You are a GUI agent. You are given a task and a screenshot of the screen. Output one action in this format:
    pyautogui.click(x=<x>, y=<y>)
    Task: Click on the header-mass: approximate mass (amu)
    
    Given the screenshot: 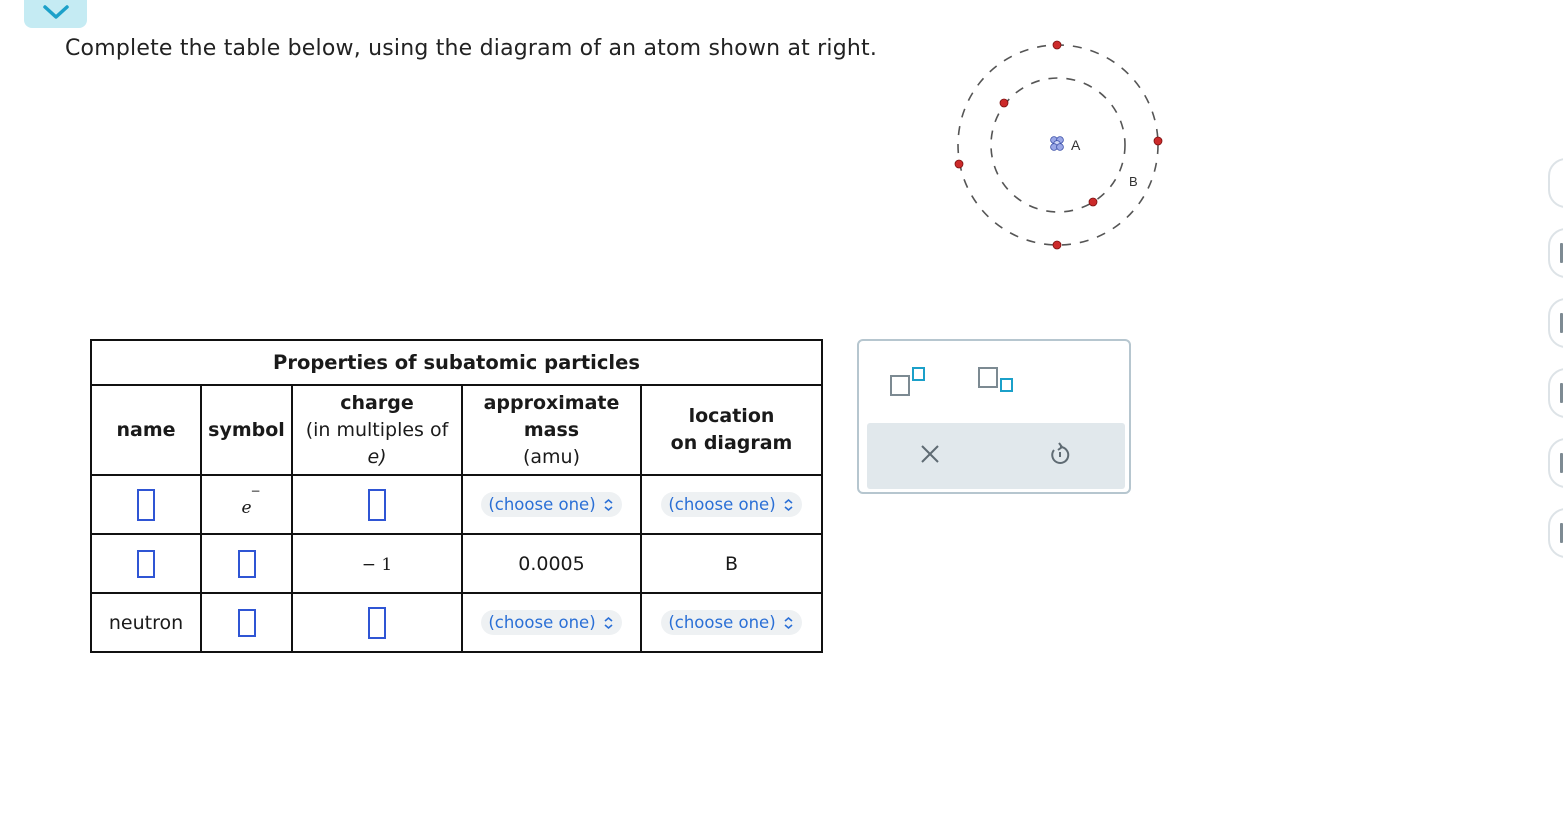 What is the action you would take?
    pyautogui.click(x=551, y=430)
    